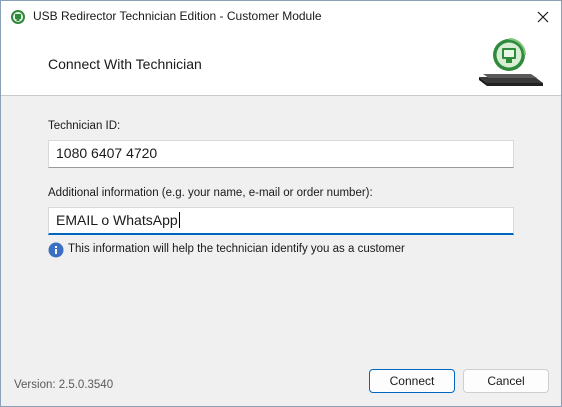  Describe the element at coordinates (281, 221) in the screenshot. I see `additional-info-field: EMAIL o WhatsApp` at that location.